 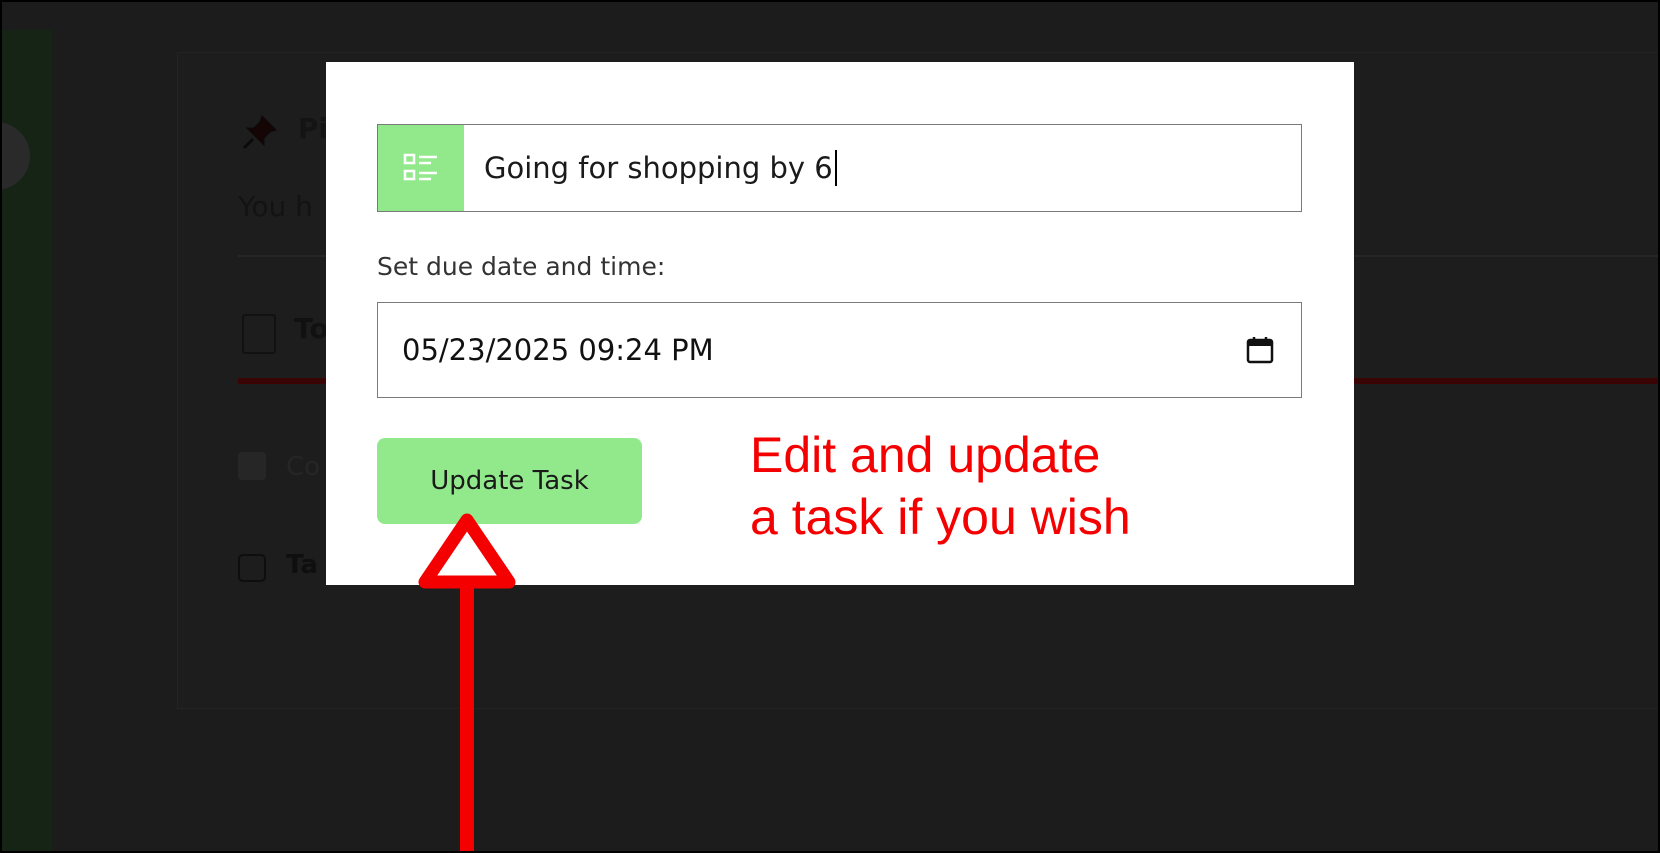 What do you see at coordinates (303, 467) in the screenshot?
I see `completed-label: Co` at bounding box center [303, 467].